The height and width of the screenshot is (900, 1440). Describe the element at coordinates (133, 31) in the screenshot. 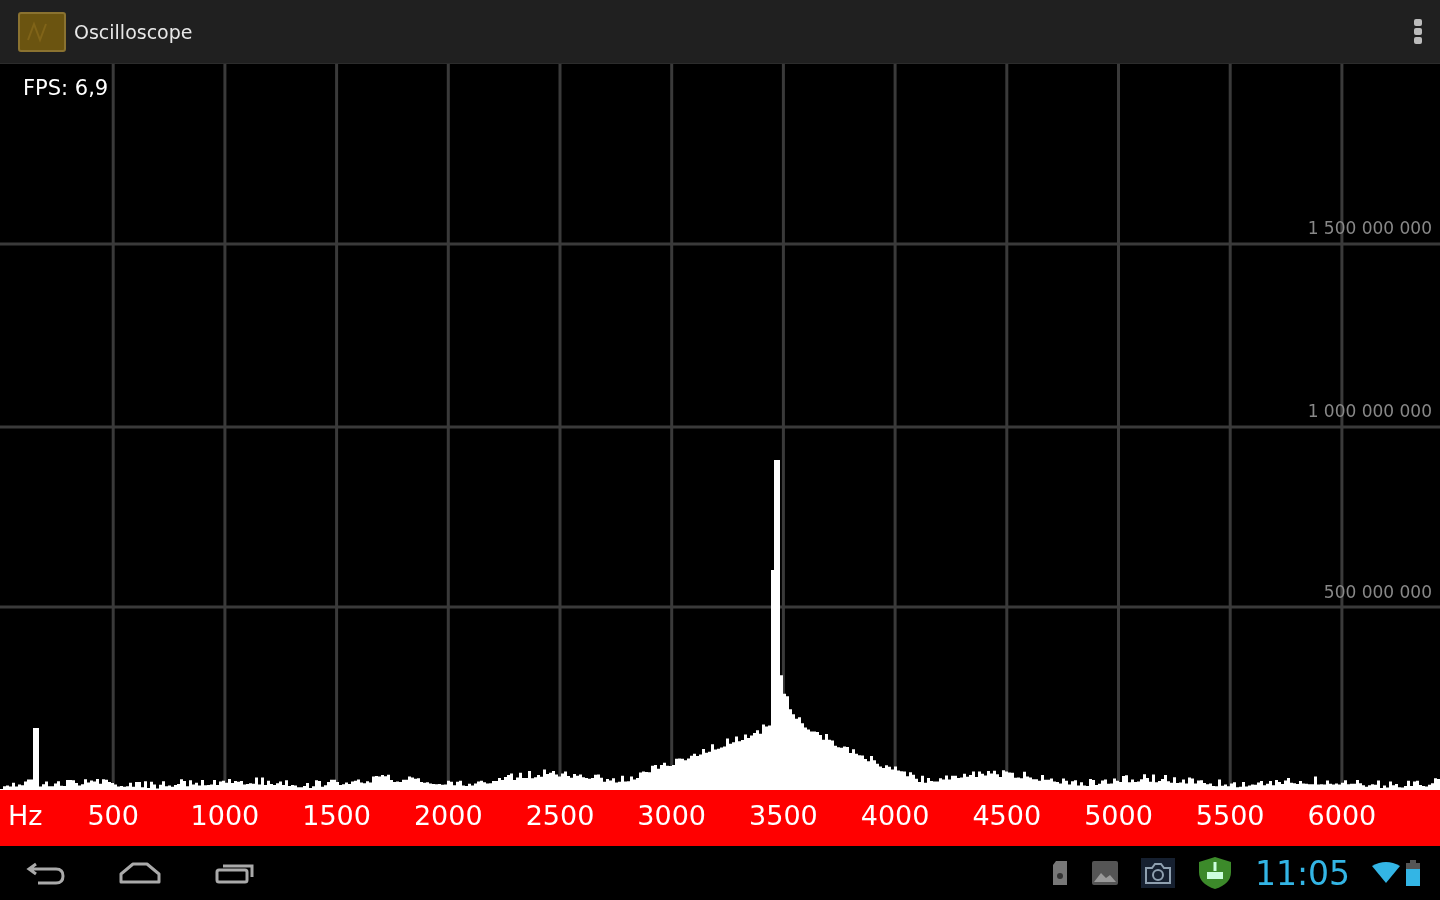

I see `app-title: Oscilloscope` at that location.